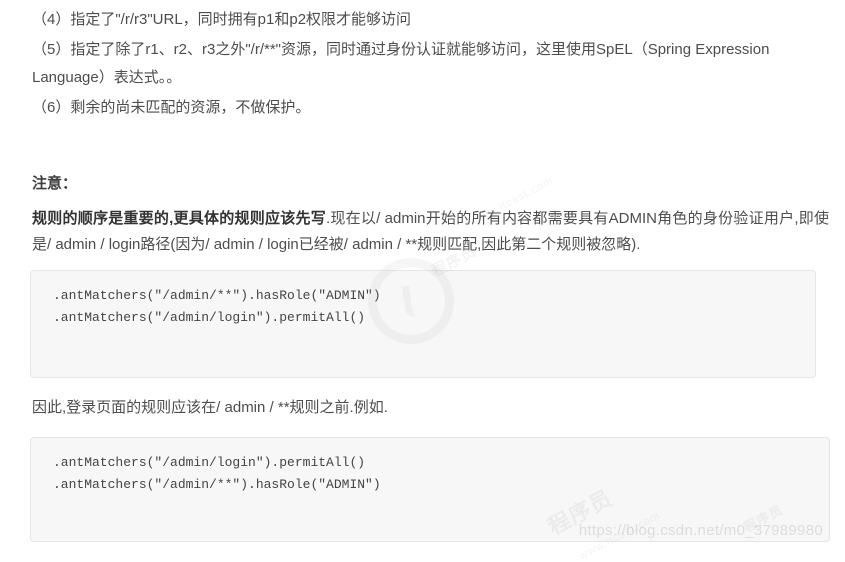  I want to click on list-item-4: （4）指定了"/r/r3"URL，同时拥有p1和p2权限才能够访问, so click(222, 19).